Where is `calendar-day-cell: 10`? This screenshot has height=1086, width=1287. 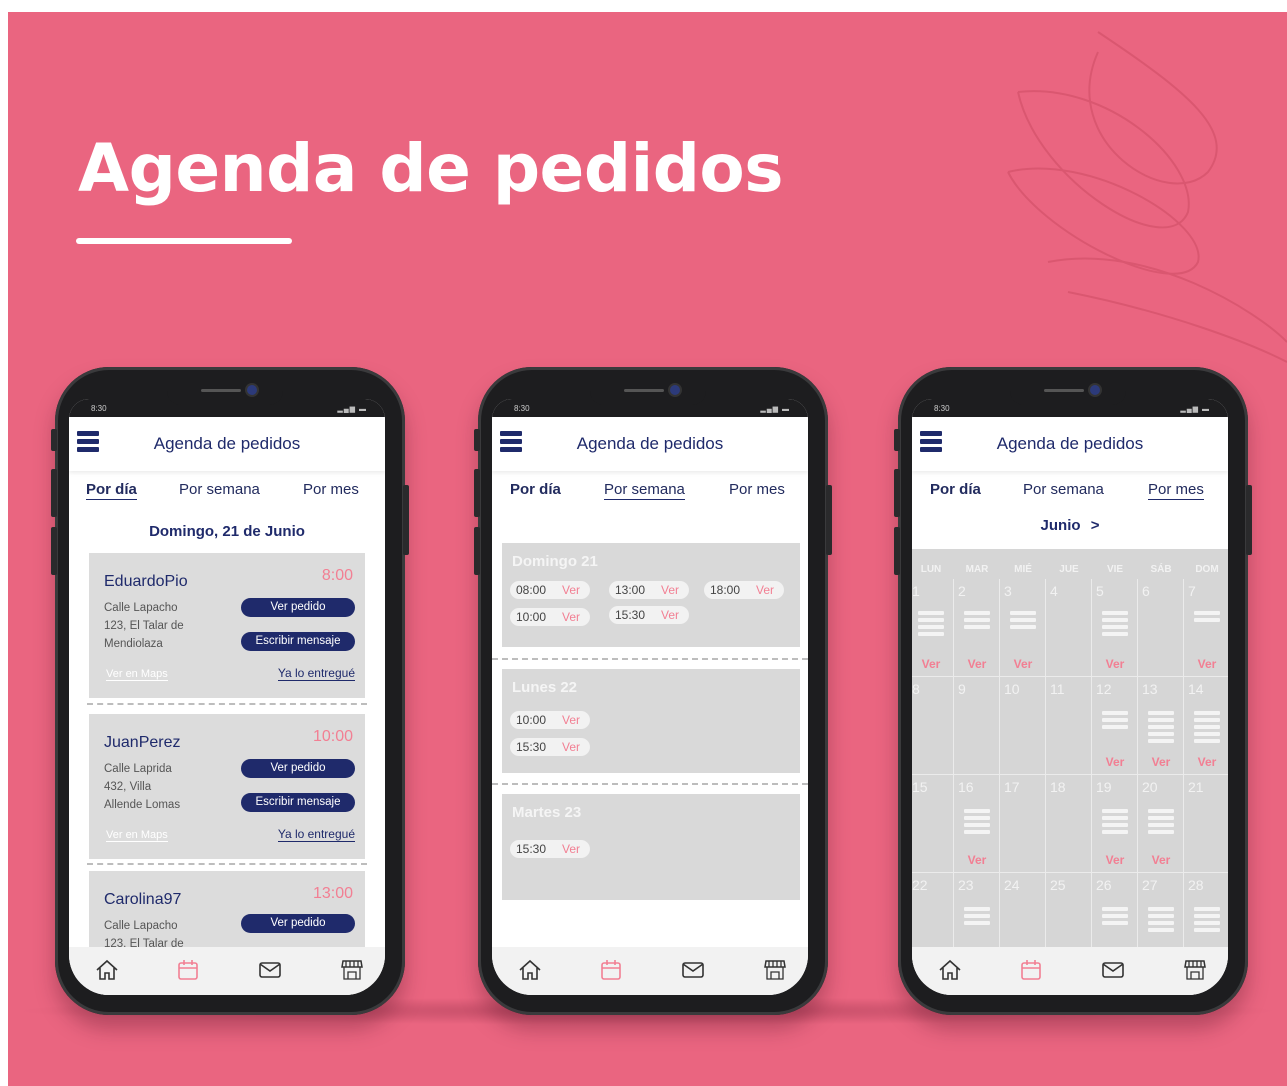
calendar-day-cell: 10 is located at coordinates (1023, 726).